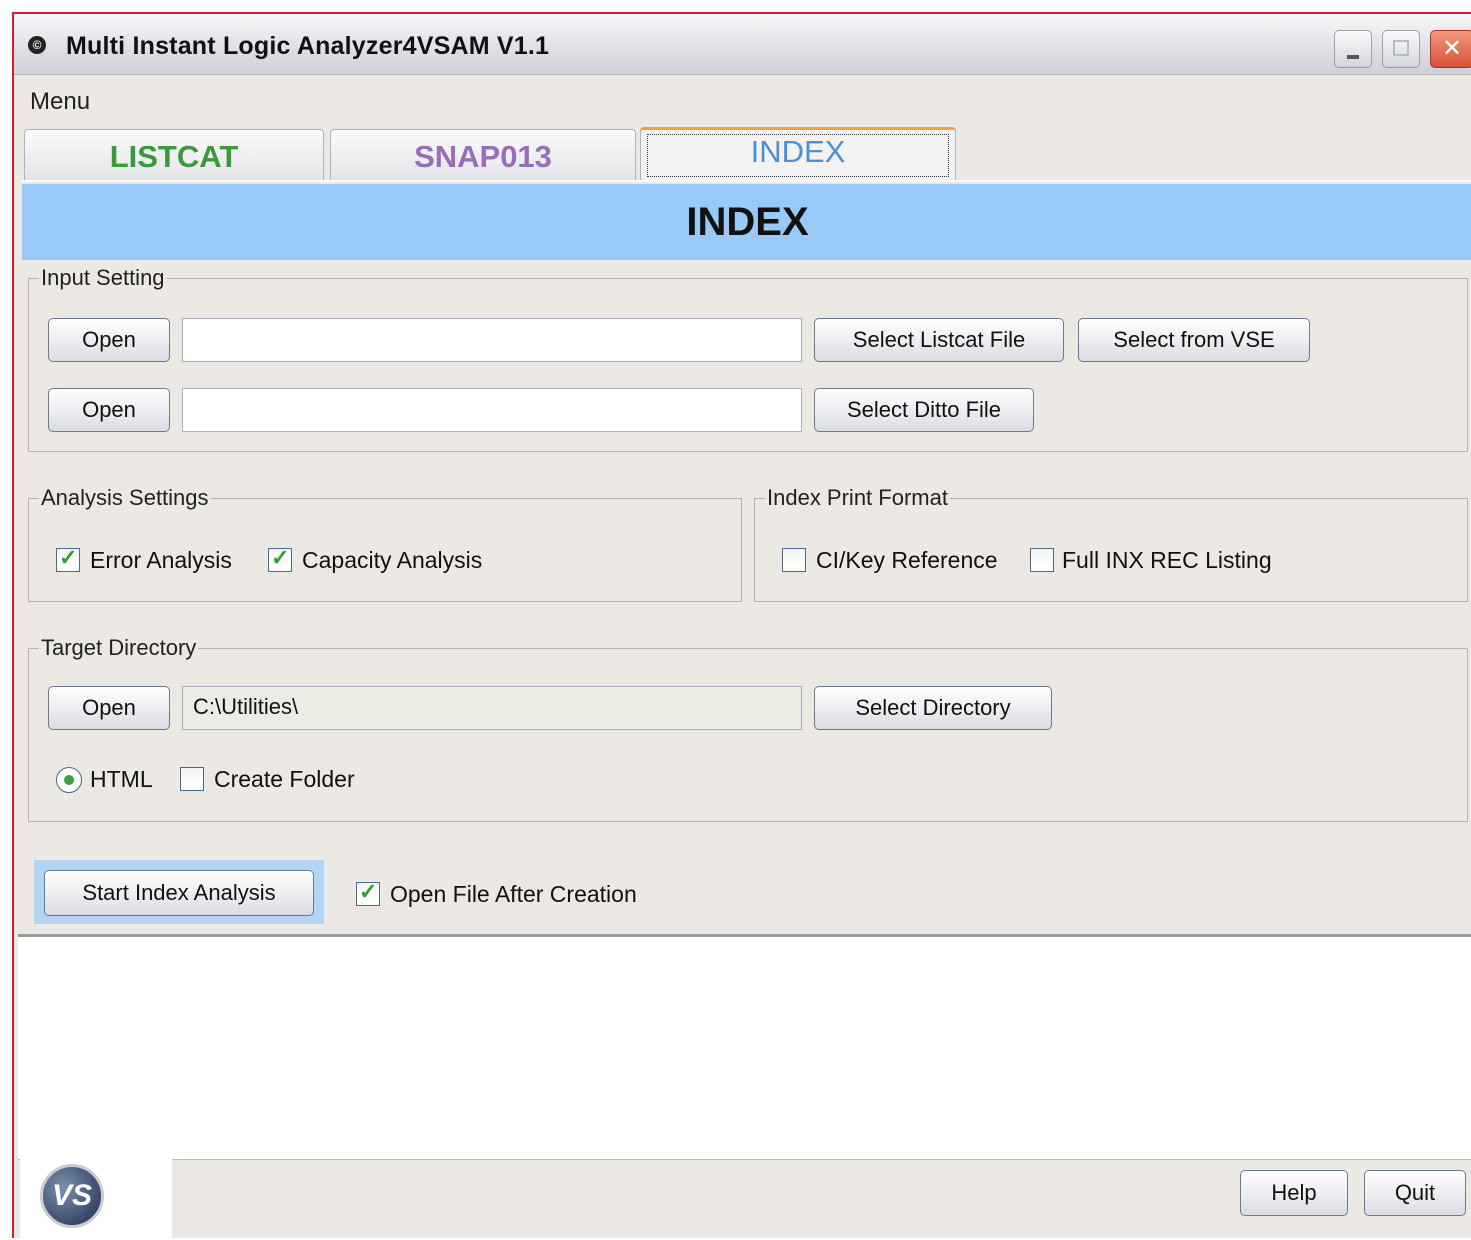 The image size is (1471, 1240). Describe the element at coordinates (907, 560) in the screenshot. I see `ci-key-reference-label: CI/Key Reference` at that location.